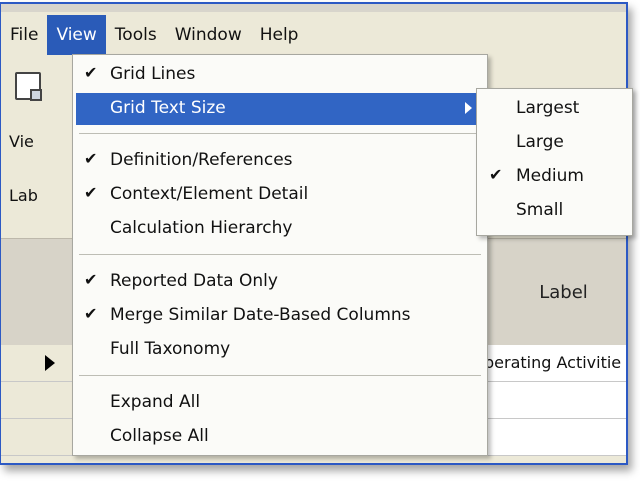 Image resolution: width=640 pixels, height=483 pixels. What do you see at coordinates (201, 160) in the screenshot?
I see `menu-item-label: Definition/References` at bounding box center [201, 160].